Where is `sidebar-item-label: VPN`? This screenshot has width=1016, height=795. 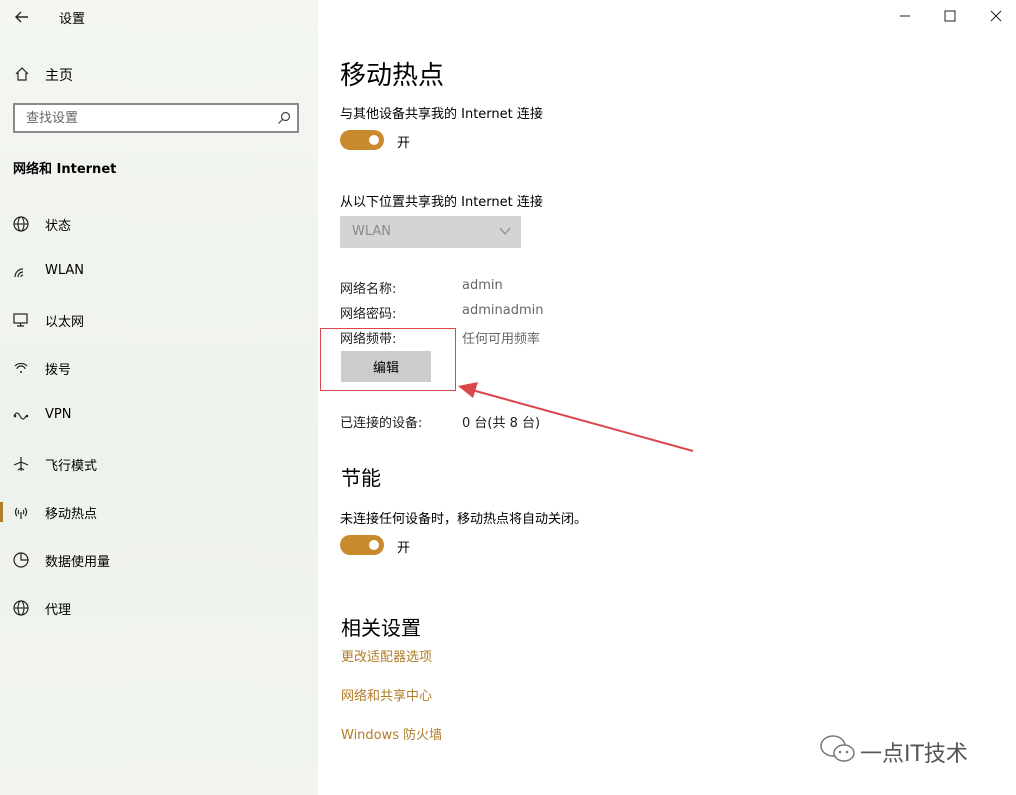
sidebar-item-label: VPN is located at coordinates (58, 414).